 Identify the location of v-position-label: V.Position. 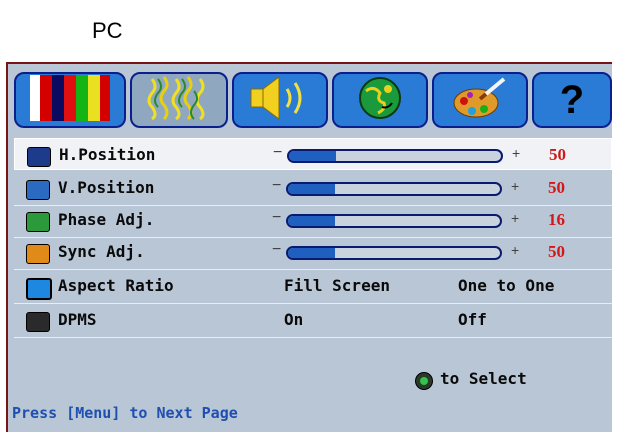
(106, 187).